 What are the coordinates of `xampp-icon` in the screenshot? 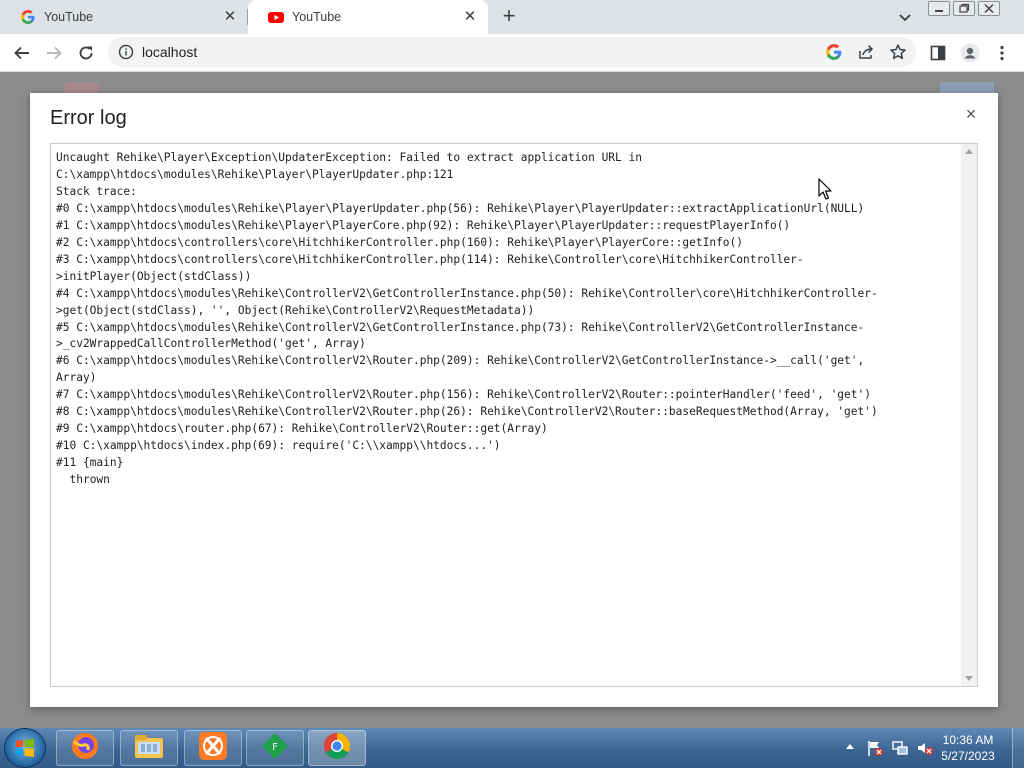 It's located at (213, 748).